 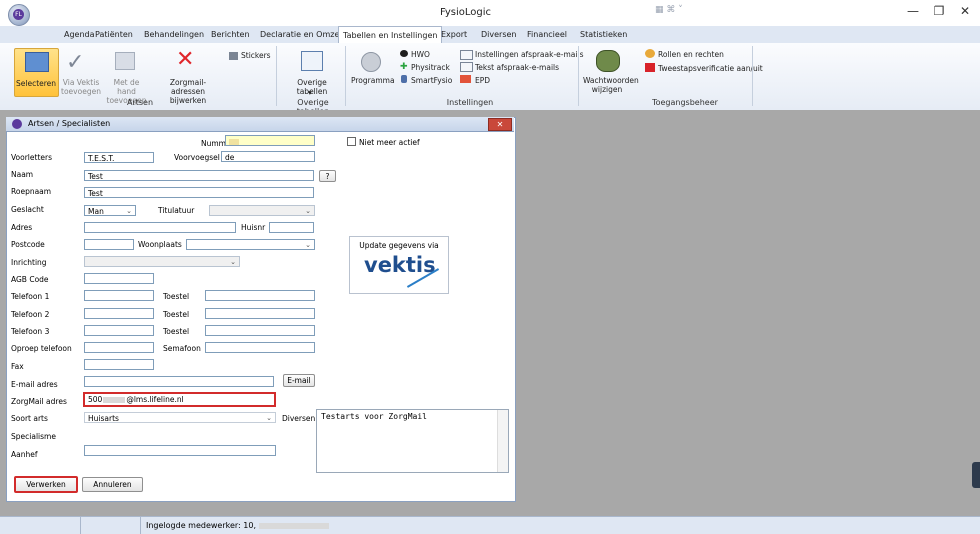 What do you see at coordinates (75, 62) in the screenshot?
I see `check-icon: ✓` at bounding box center [75, 62].